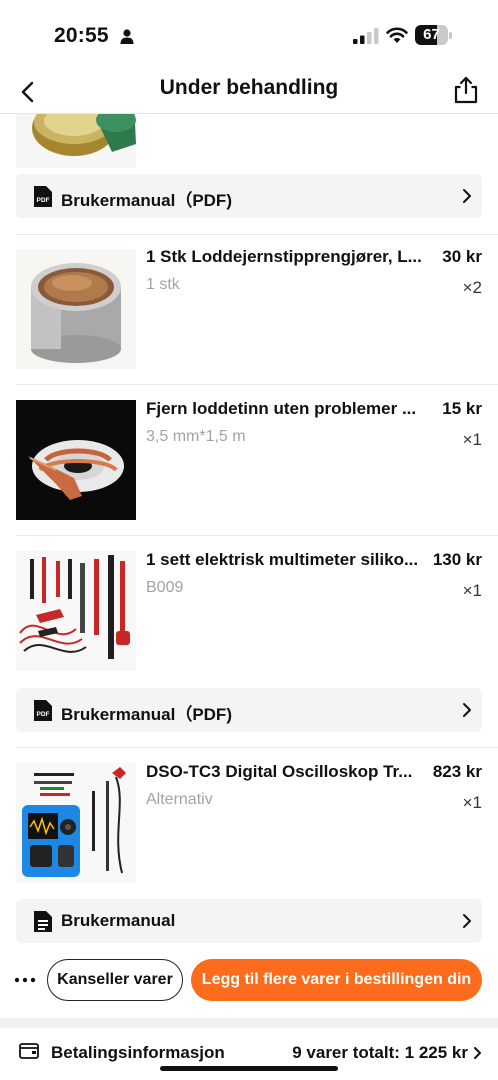 The height and width of the screenshot is (1080, 498). Describe the element at coordinates (76, 460) in the screenshot. I see `product-image-desoldering-wick` at that location.